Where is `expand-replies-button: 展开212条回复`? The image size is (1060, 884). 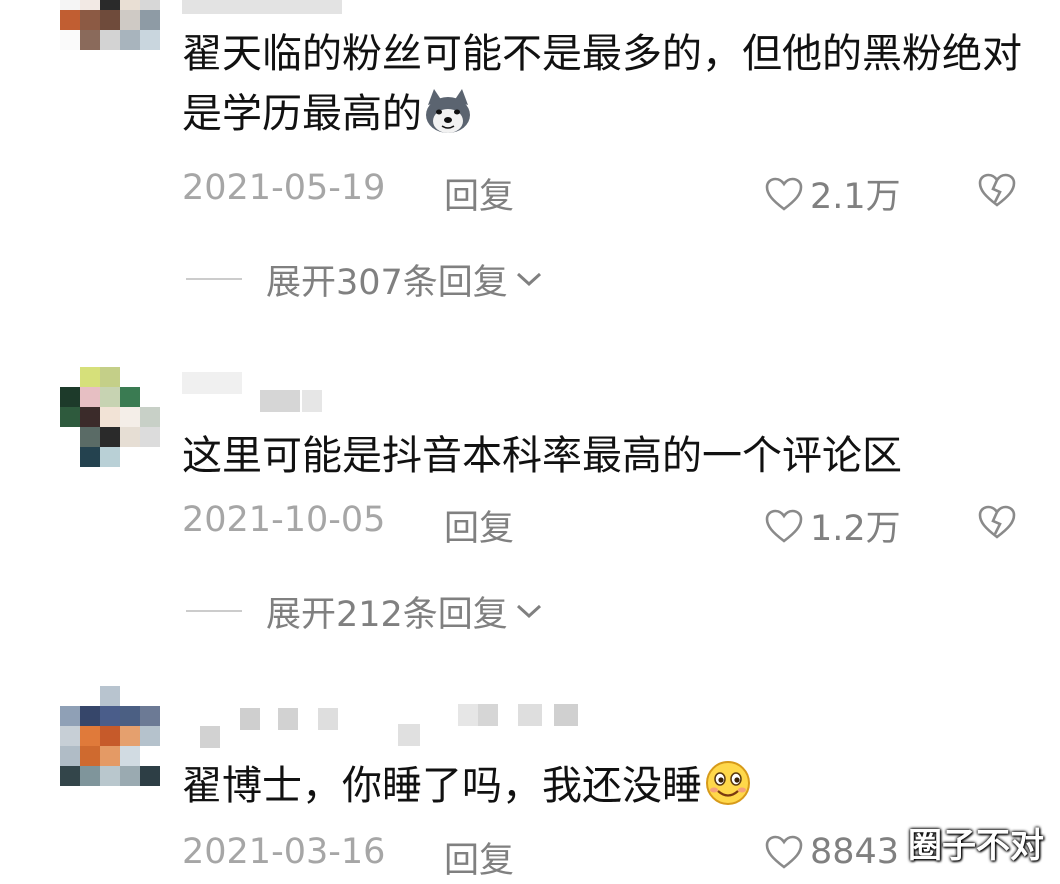
expand-replies-button: 展开212条回复 is located at coordinates (365, 611).